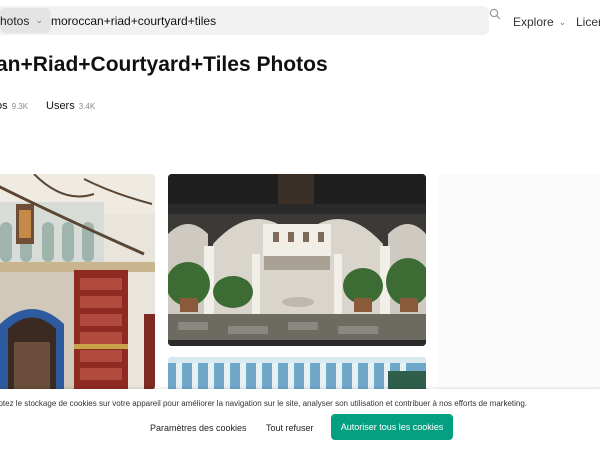  Describe the element at coordinates (198, 428) in the screenshot. I see `cookie-settings-button: Paramètres des cookies` at that location.